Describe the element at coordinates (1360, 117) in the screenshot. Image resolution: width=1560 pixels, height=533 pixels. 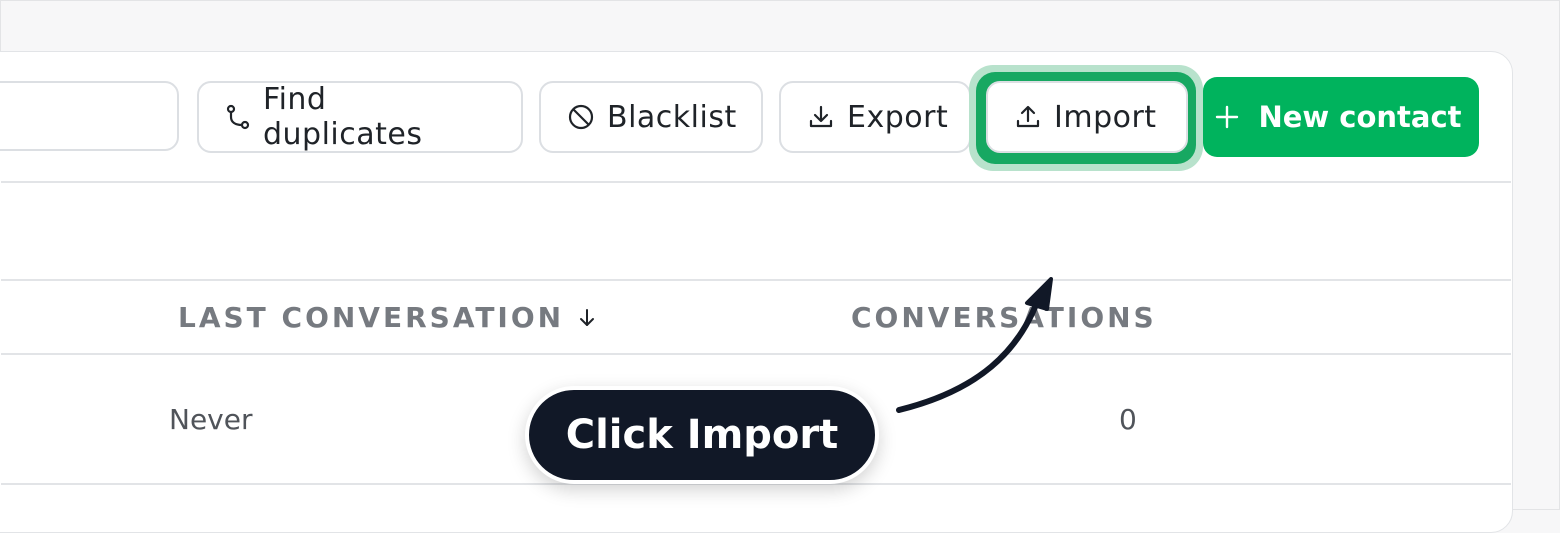
I see `new-contact-label: New contact` at that location.